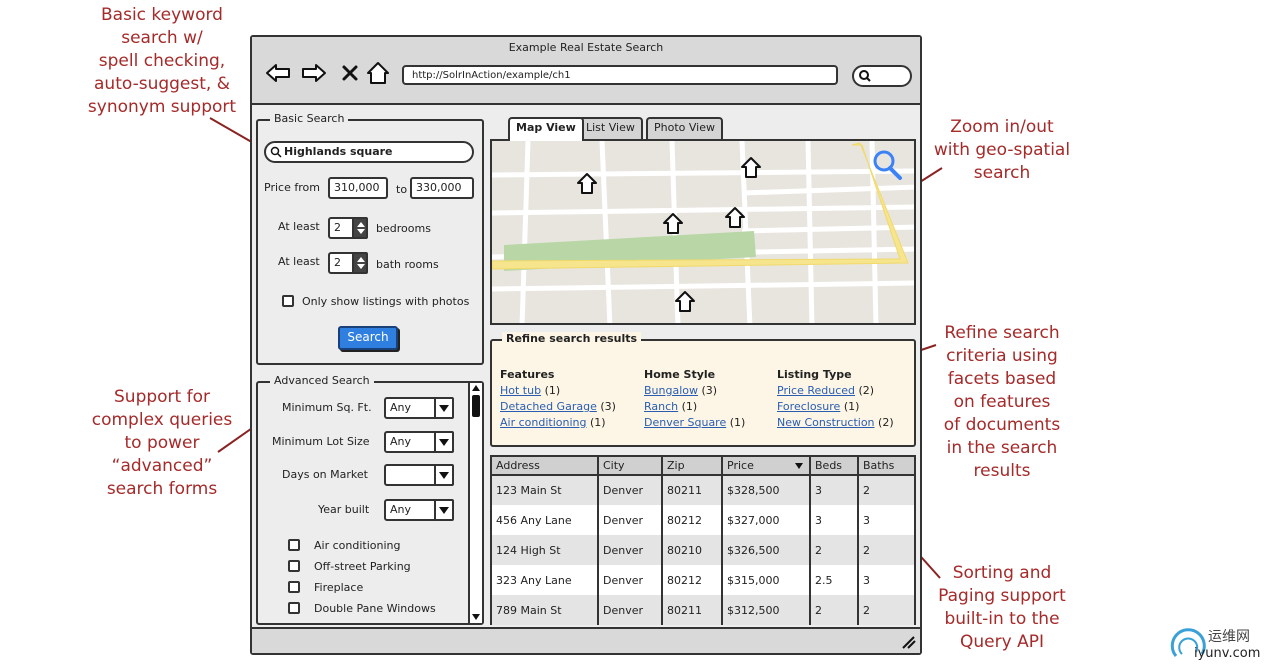 This screenshot has width=1272, height=671. I want to click on facet-item: Ranch (1), so click(694, 407).